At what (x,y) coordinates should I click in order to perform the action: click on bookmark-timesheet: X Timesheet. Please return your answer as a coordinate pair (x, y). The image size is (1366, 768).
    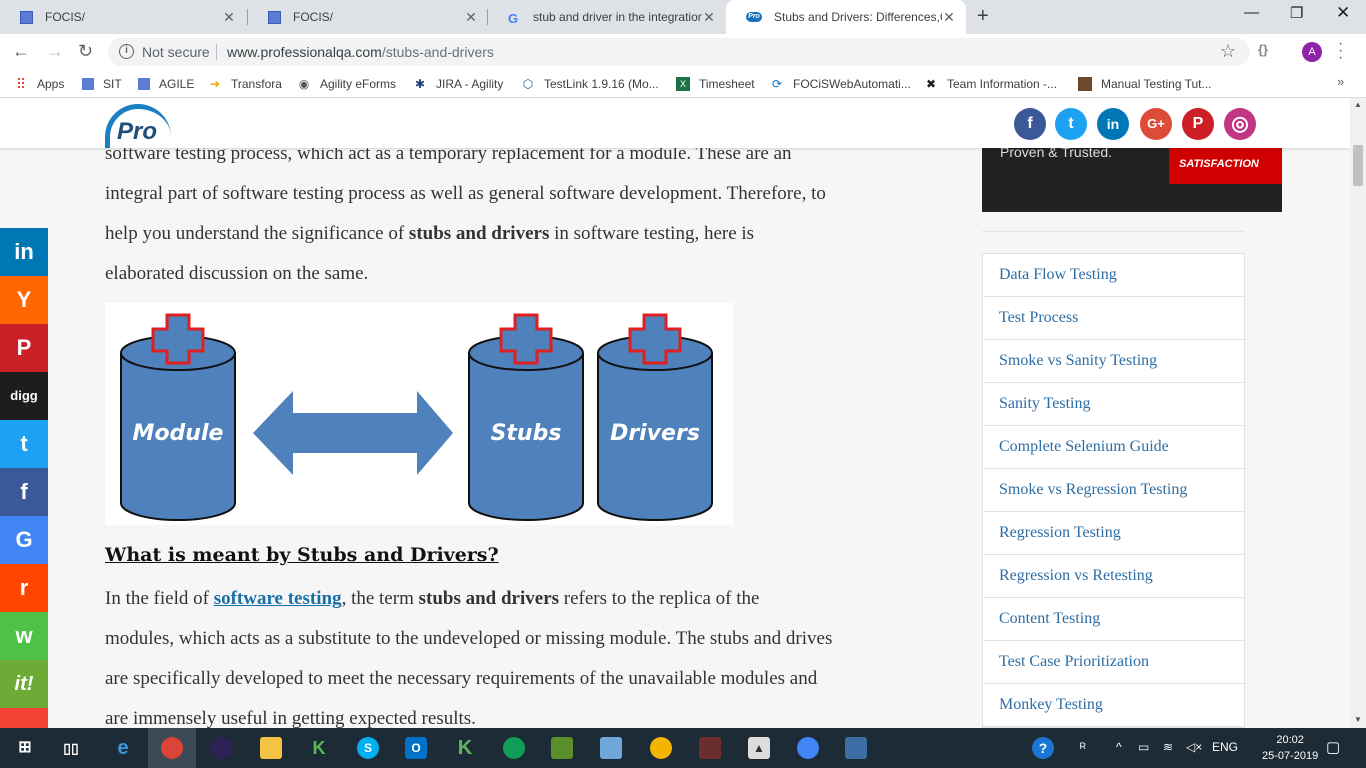
    Looking at the image, I should click on (715, 84).